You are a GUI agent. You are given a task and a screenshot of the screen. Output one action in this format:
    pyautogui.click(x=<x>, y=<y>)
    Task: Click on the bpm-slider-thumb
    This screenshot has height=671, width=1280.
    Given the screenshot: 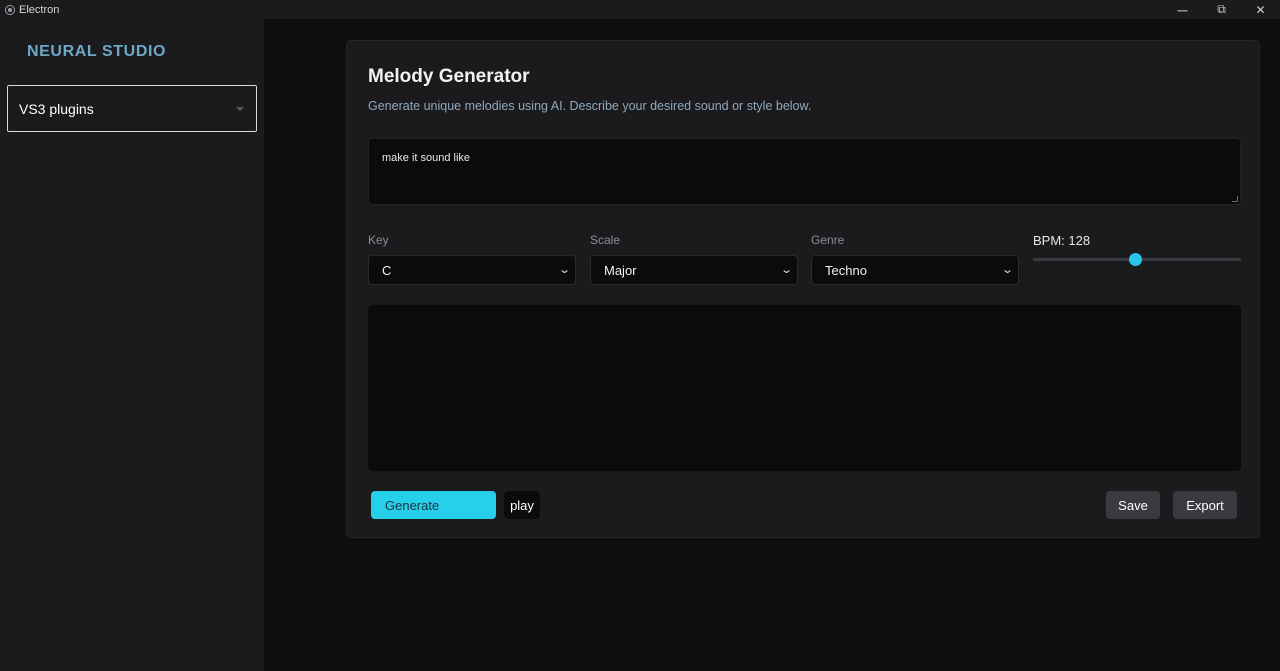 What is the action you would take?
    pyautogui.click(x=1135, y=259)
    